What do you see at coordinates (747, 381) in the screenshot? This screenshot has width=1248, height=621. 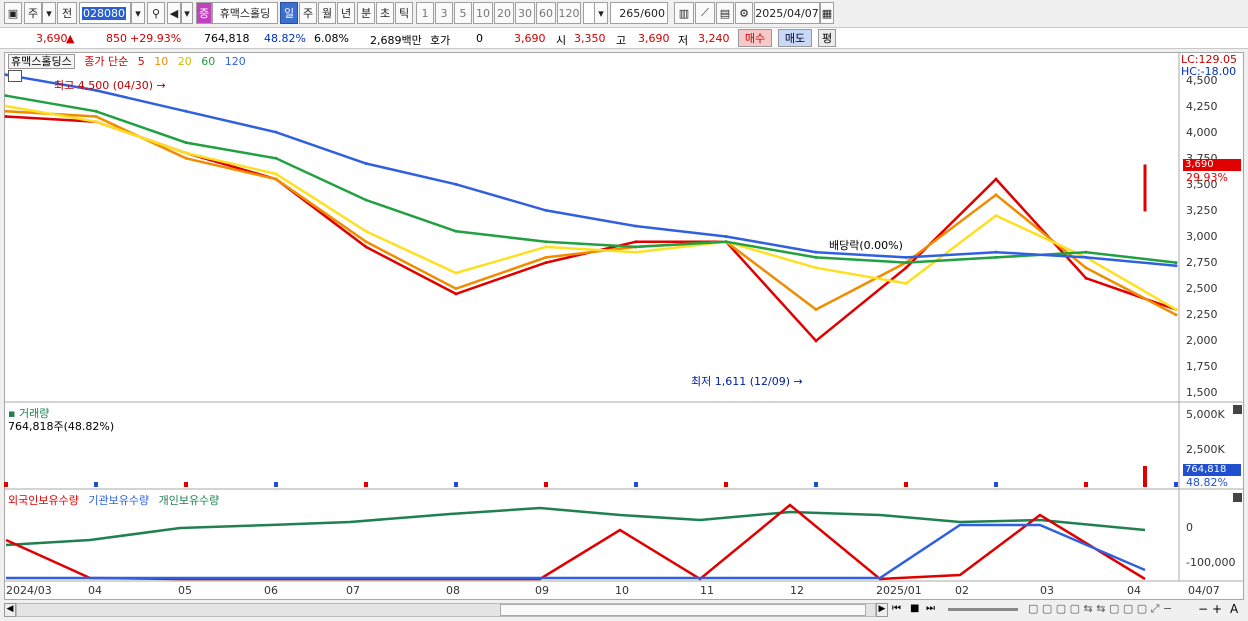 I see `low-note: 최저 1,611 (12/09) →` at bounding box center [747, 381].